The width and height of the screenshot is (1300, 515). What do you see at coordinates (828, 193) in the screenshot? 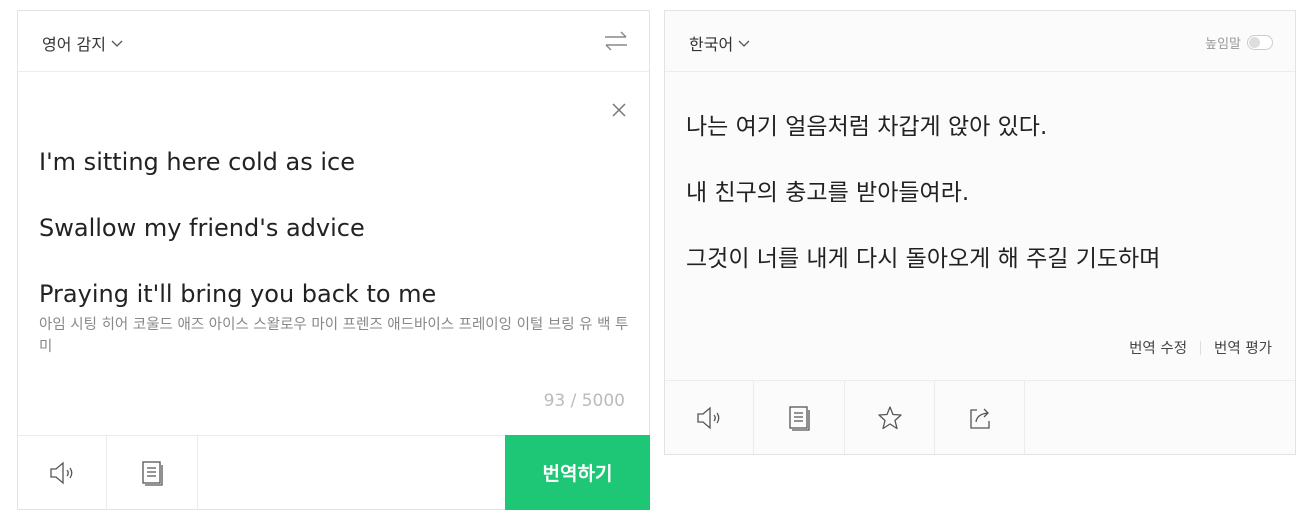
I see `target-line: 내 친구의 충고를 받아들여라.` at bounding box center [828, 193].